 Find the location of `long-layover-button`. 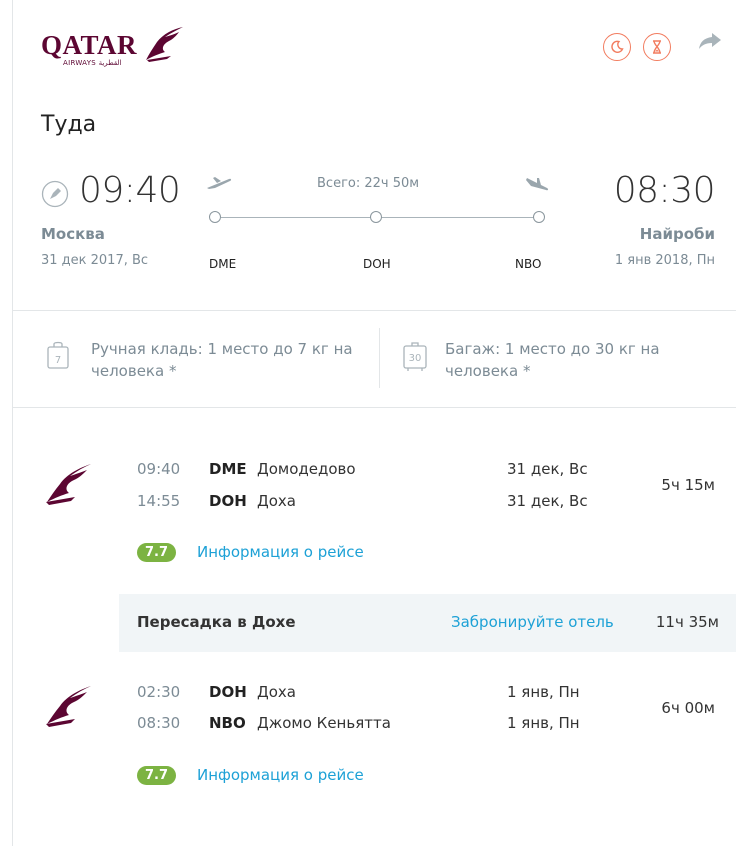

long-layover-button is located at coordinates (657, 47).